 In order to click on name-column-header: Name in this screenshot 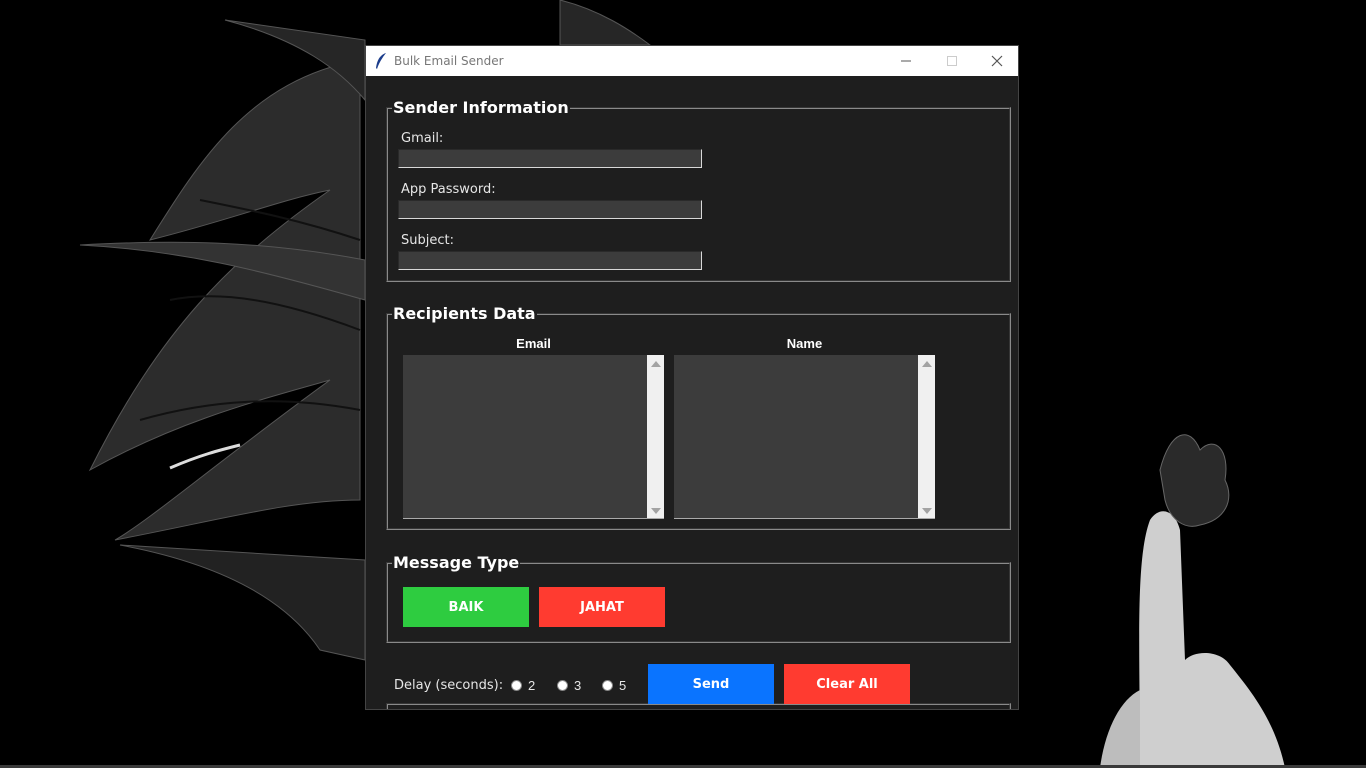, I will do `click(804, 343)`.